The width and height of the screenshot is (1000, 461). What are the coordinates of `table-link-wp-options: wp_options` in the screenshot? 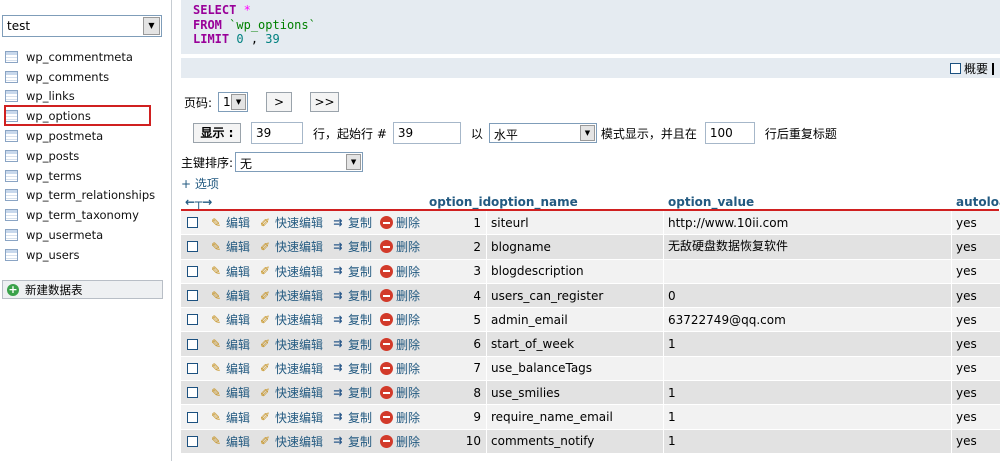 It's located at (86, 116).